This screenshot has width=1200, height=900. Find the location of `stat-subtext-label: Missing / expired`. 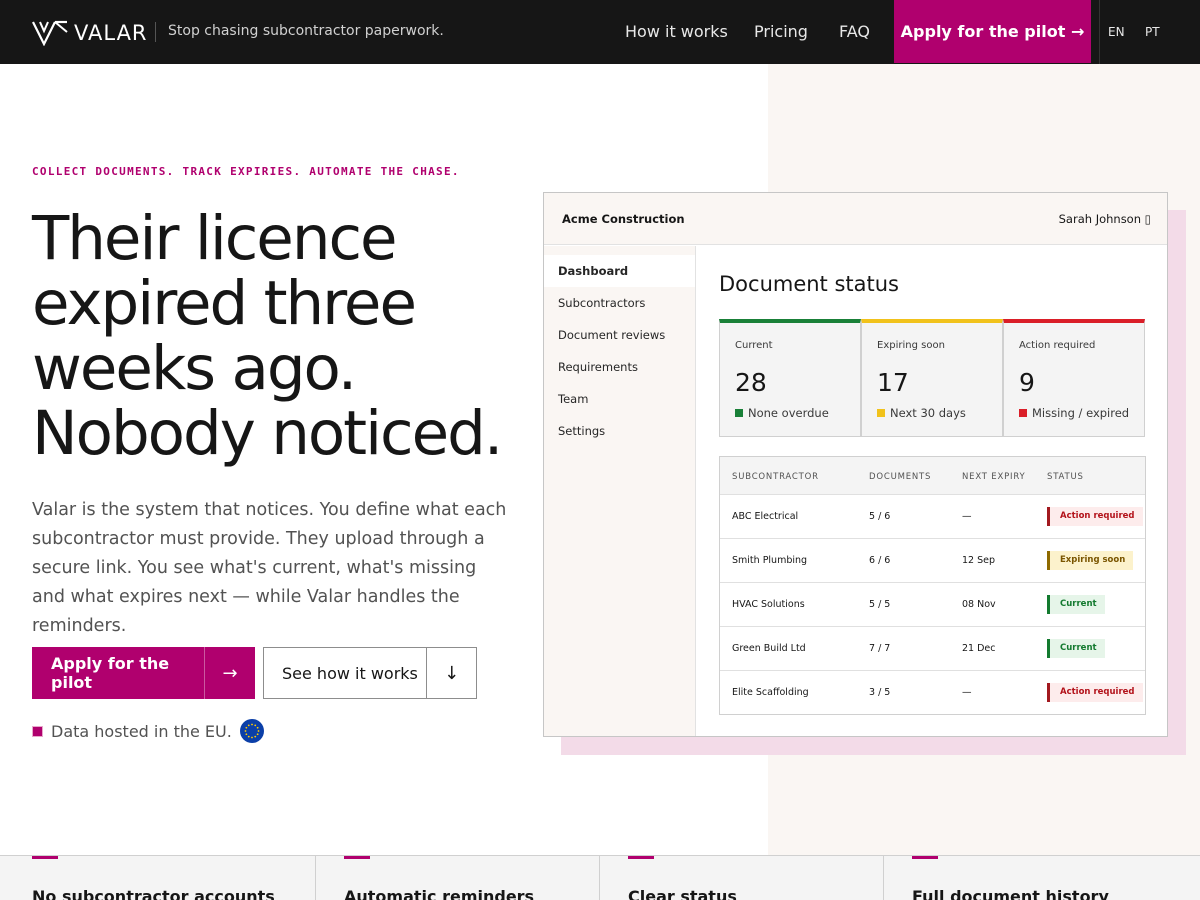

stat-subtext-label: Missing / expired is located at coordinates (1081, 413).